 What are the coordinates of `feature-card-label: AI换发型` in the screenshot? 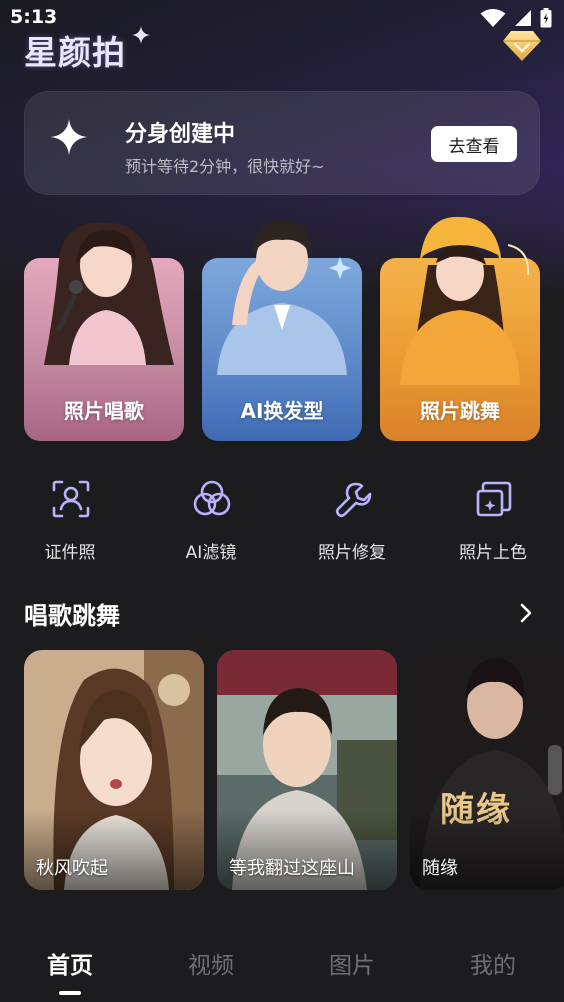 It's located at (282, 411).